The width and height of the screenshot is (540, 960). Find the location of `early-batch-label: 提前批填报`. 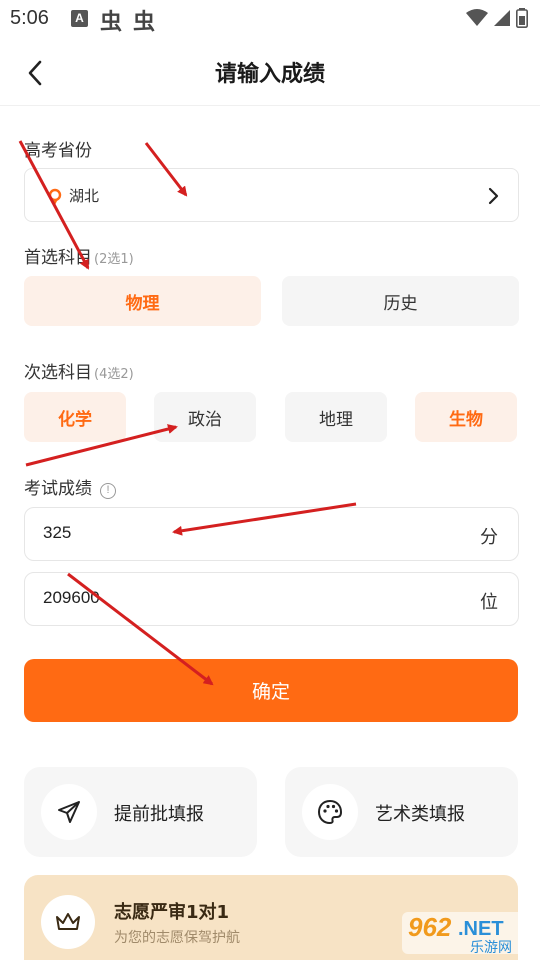

early-batch-label: 提前批填报 is located at coordinates (159, 814).